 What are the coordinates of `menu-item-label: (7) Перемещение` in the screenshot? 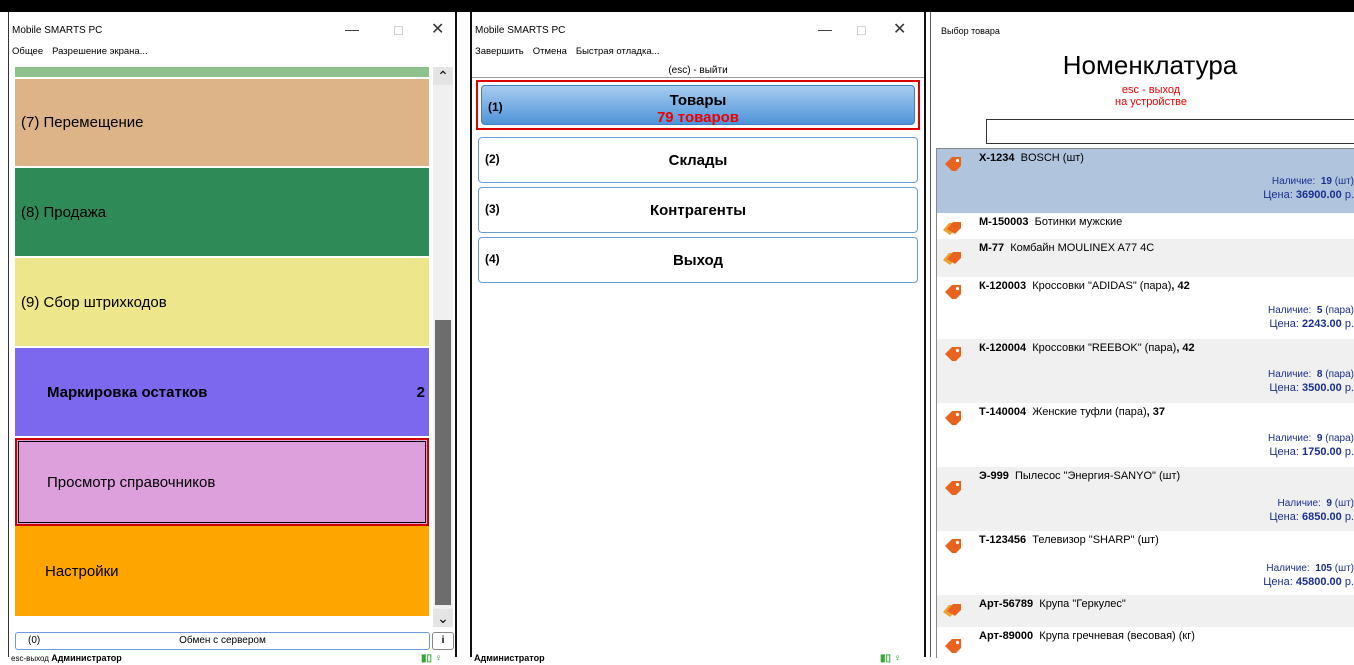 It's located at (82, 122).